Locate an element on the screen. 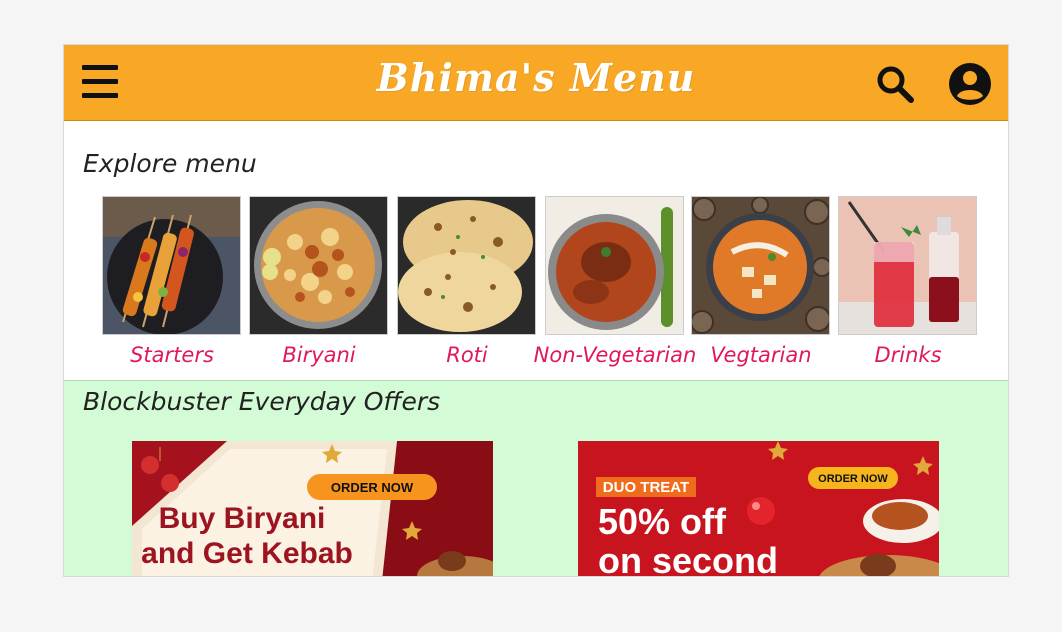 The height and width of the screenshot is (632, 1062). duo-treat-tag: DUO TREAT is located at coordinates (646, 487).